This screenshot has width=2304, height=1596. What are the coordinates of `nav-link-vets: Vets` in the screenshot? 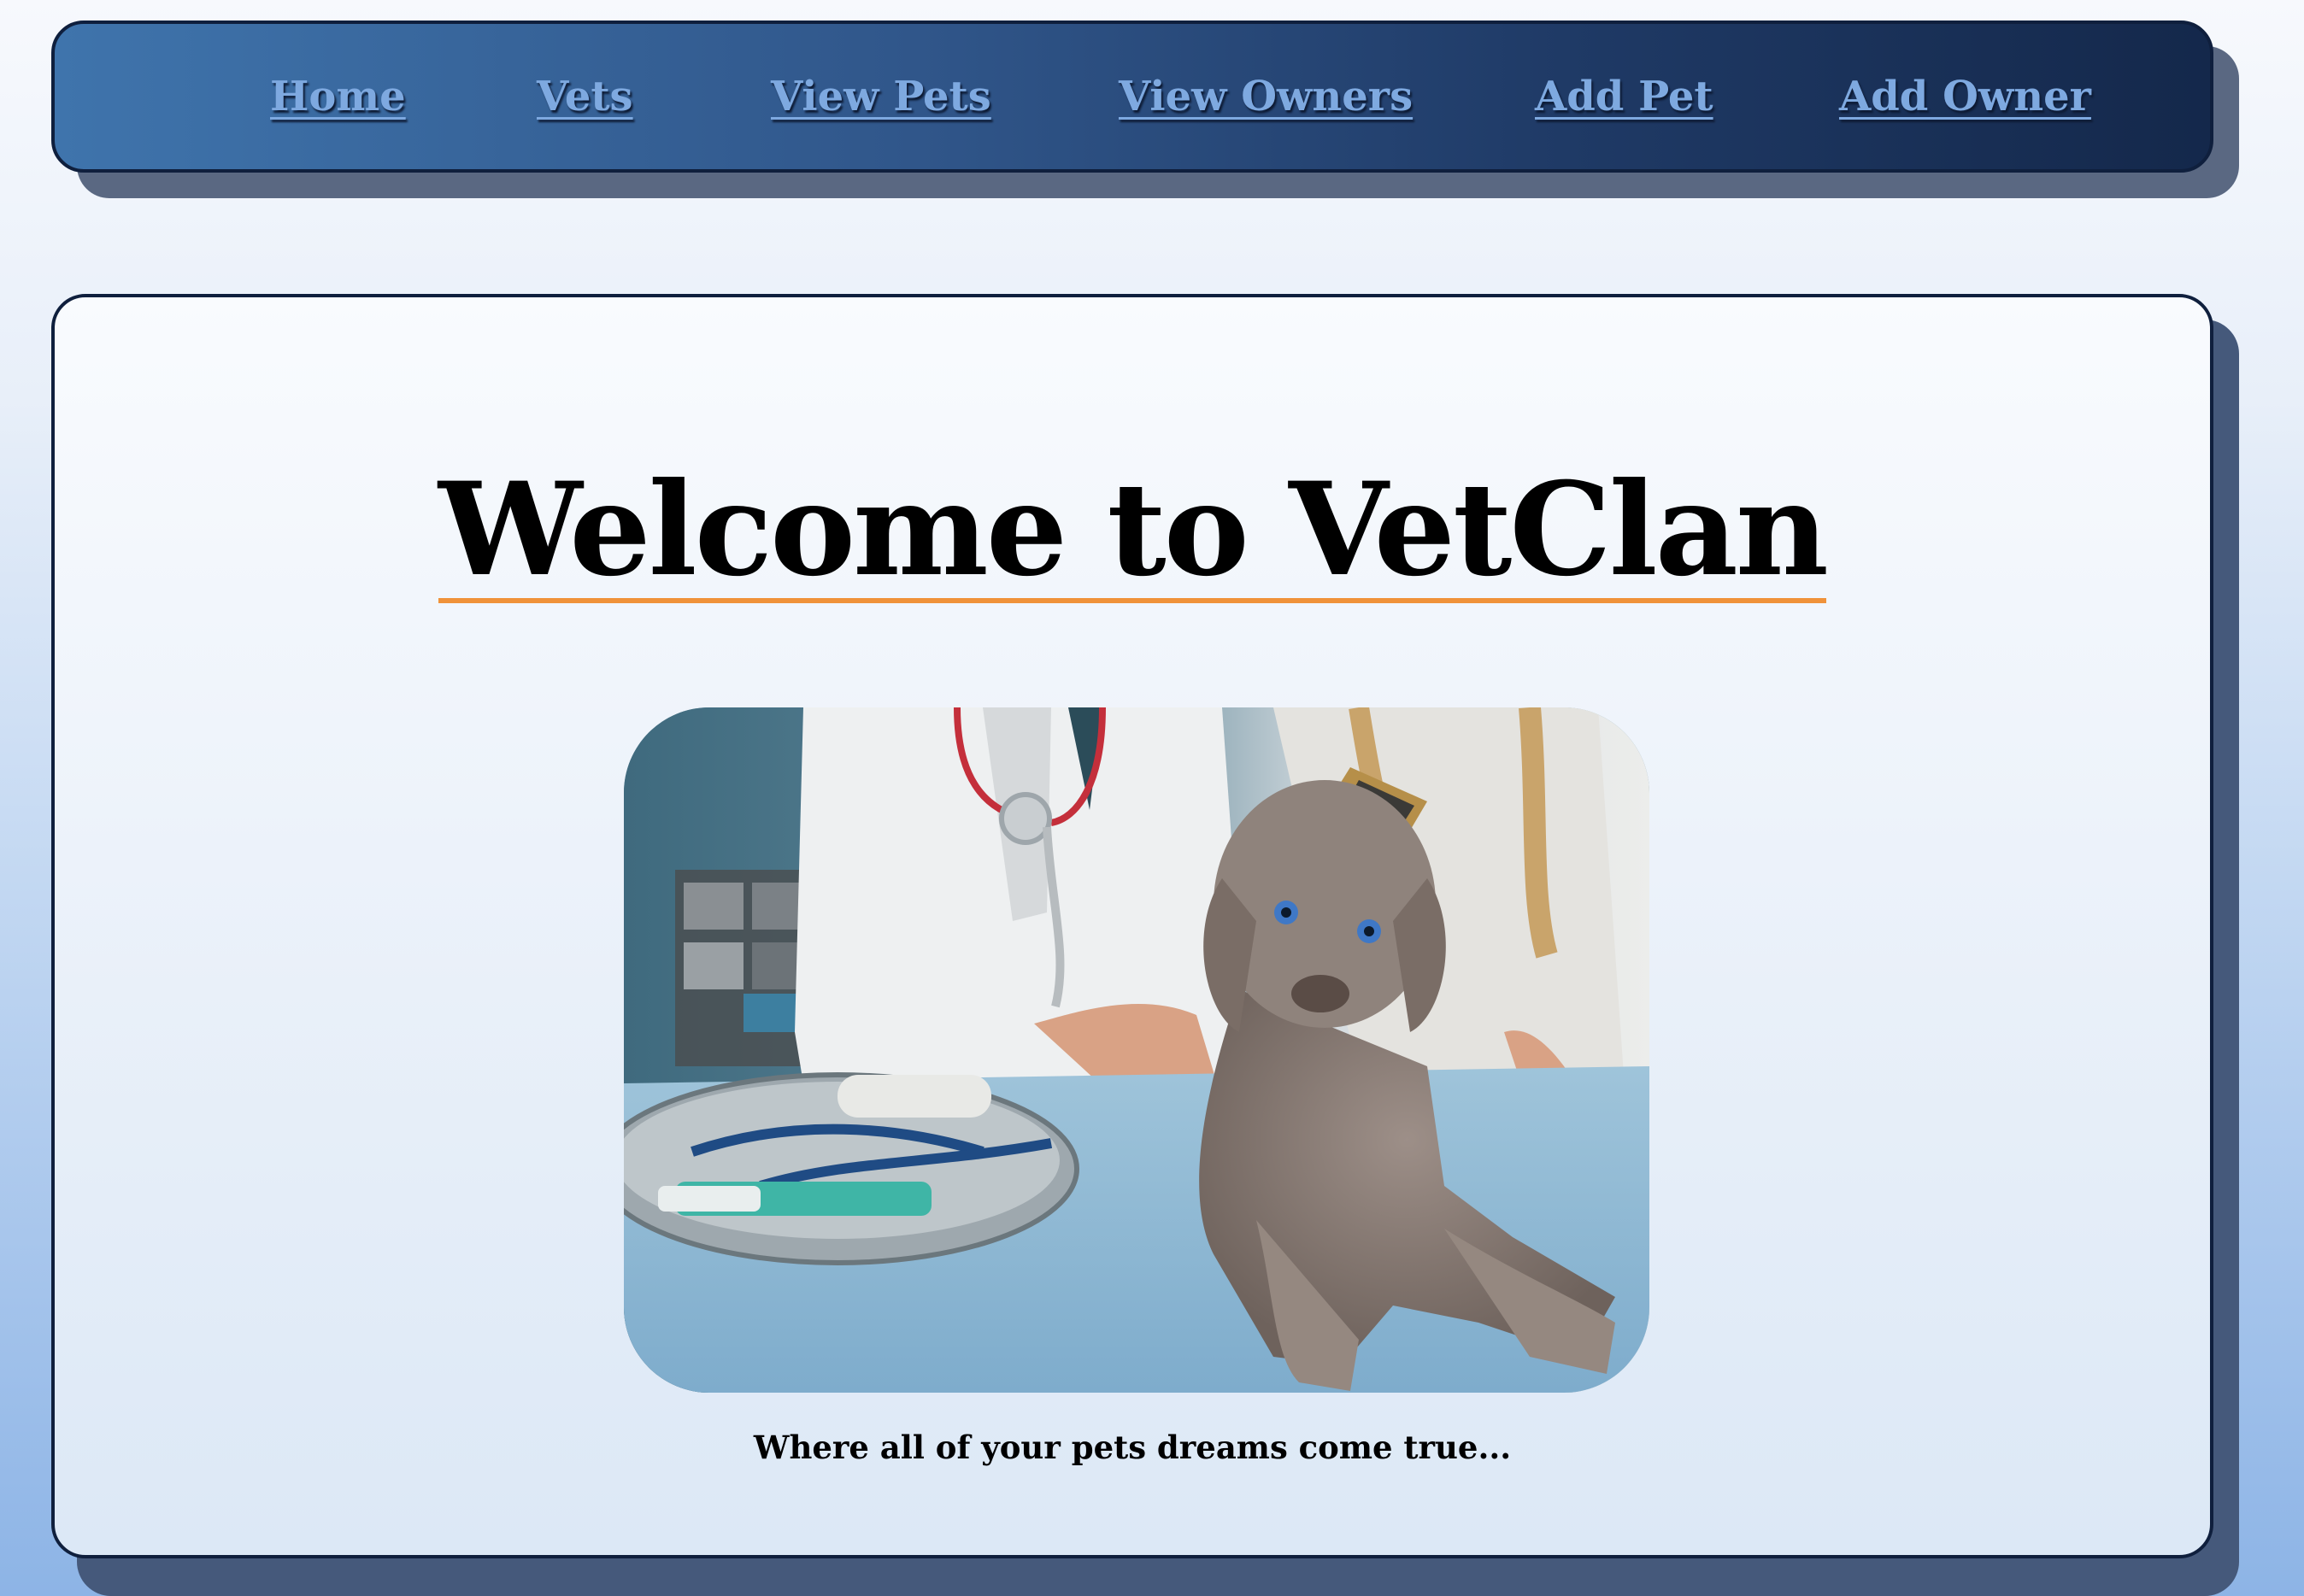 It's located at (585, 96).